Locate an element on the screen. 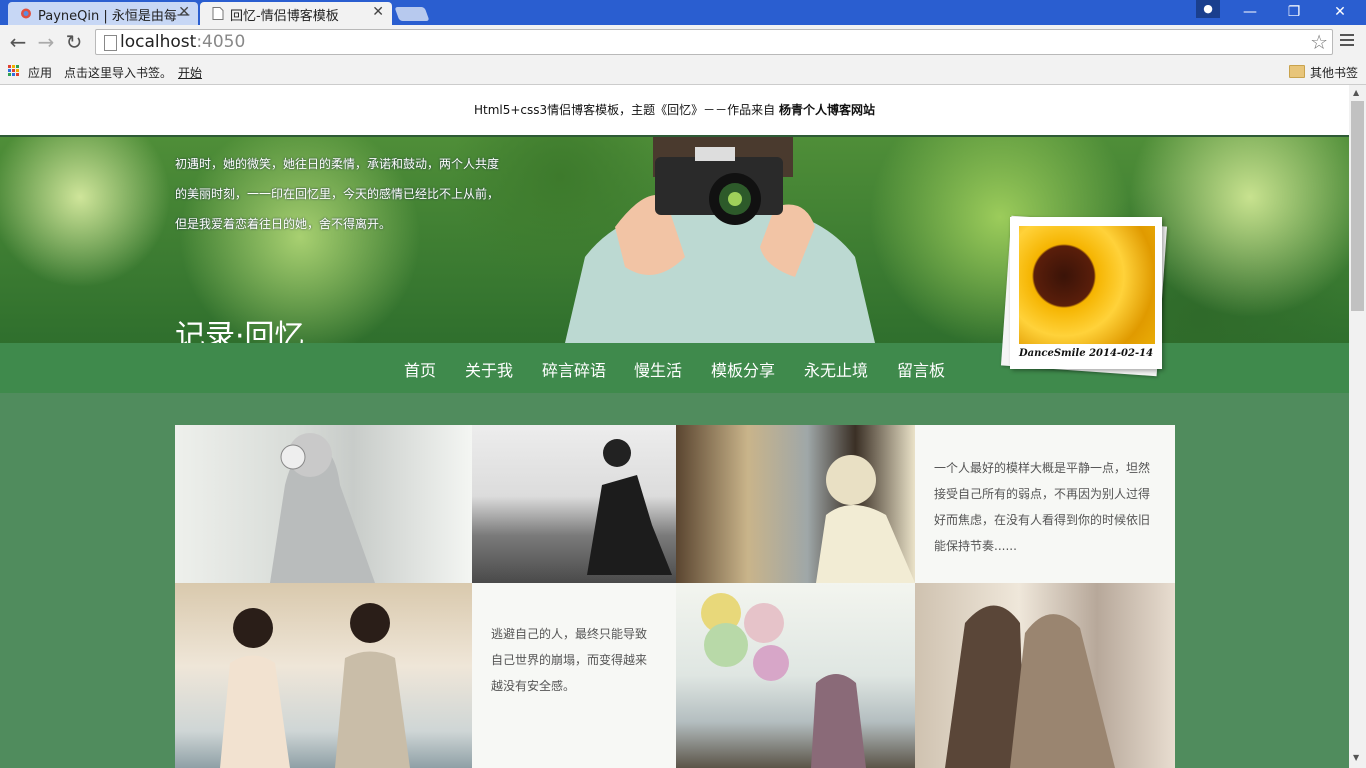 This screenshot has width=1366, height=768. close-window-button: ✕ is located at coordinates (1340, 12).